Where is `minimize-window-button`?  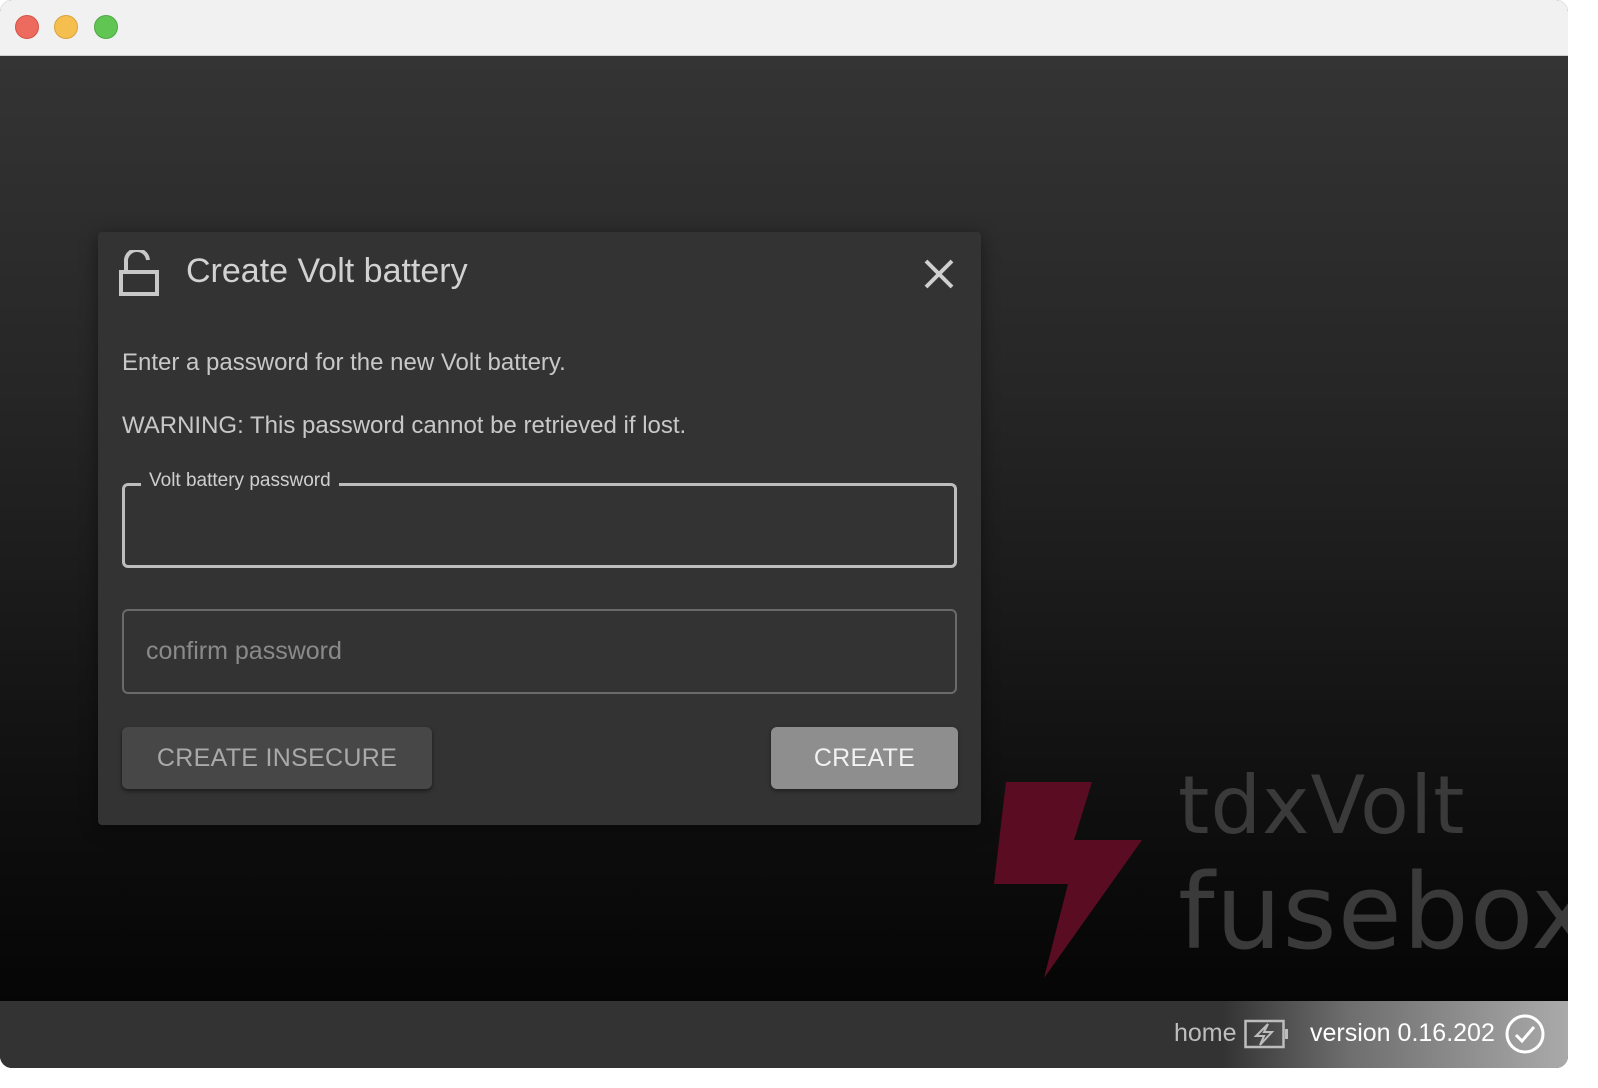
minimize-window-button is located at coordinates (66, 27).